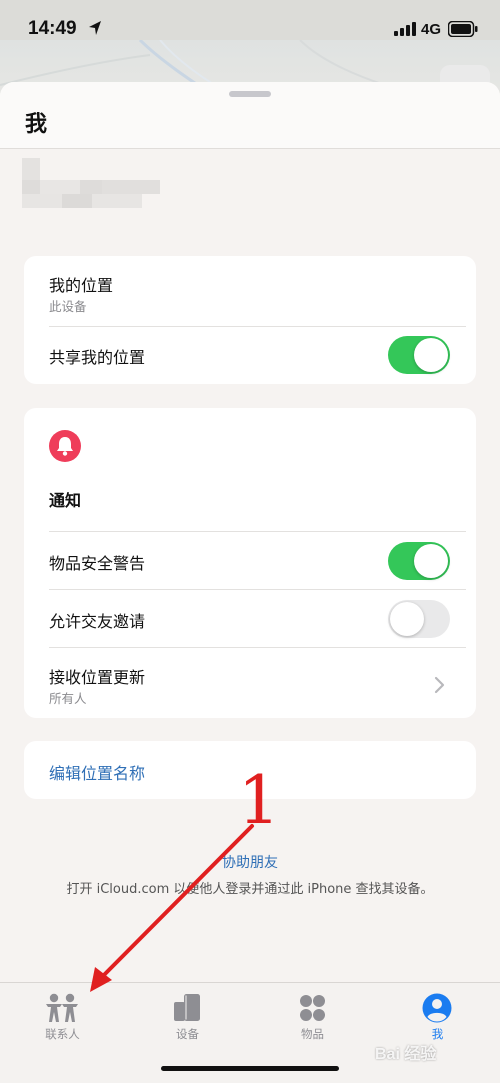 This screenshot has width=500, height=1083. What do you see at coordinates (312, 1034) in the screenshot?
I see `tab-items-label: 物品` at bounding box center [312, 1034].